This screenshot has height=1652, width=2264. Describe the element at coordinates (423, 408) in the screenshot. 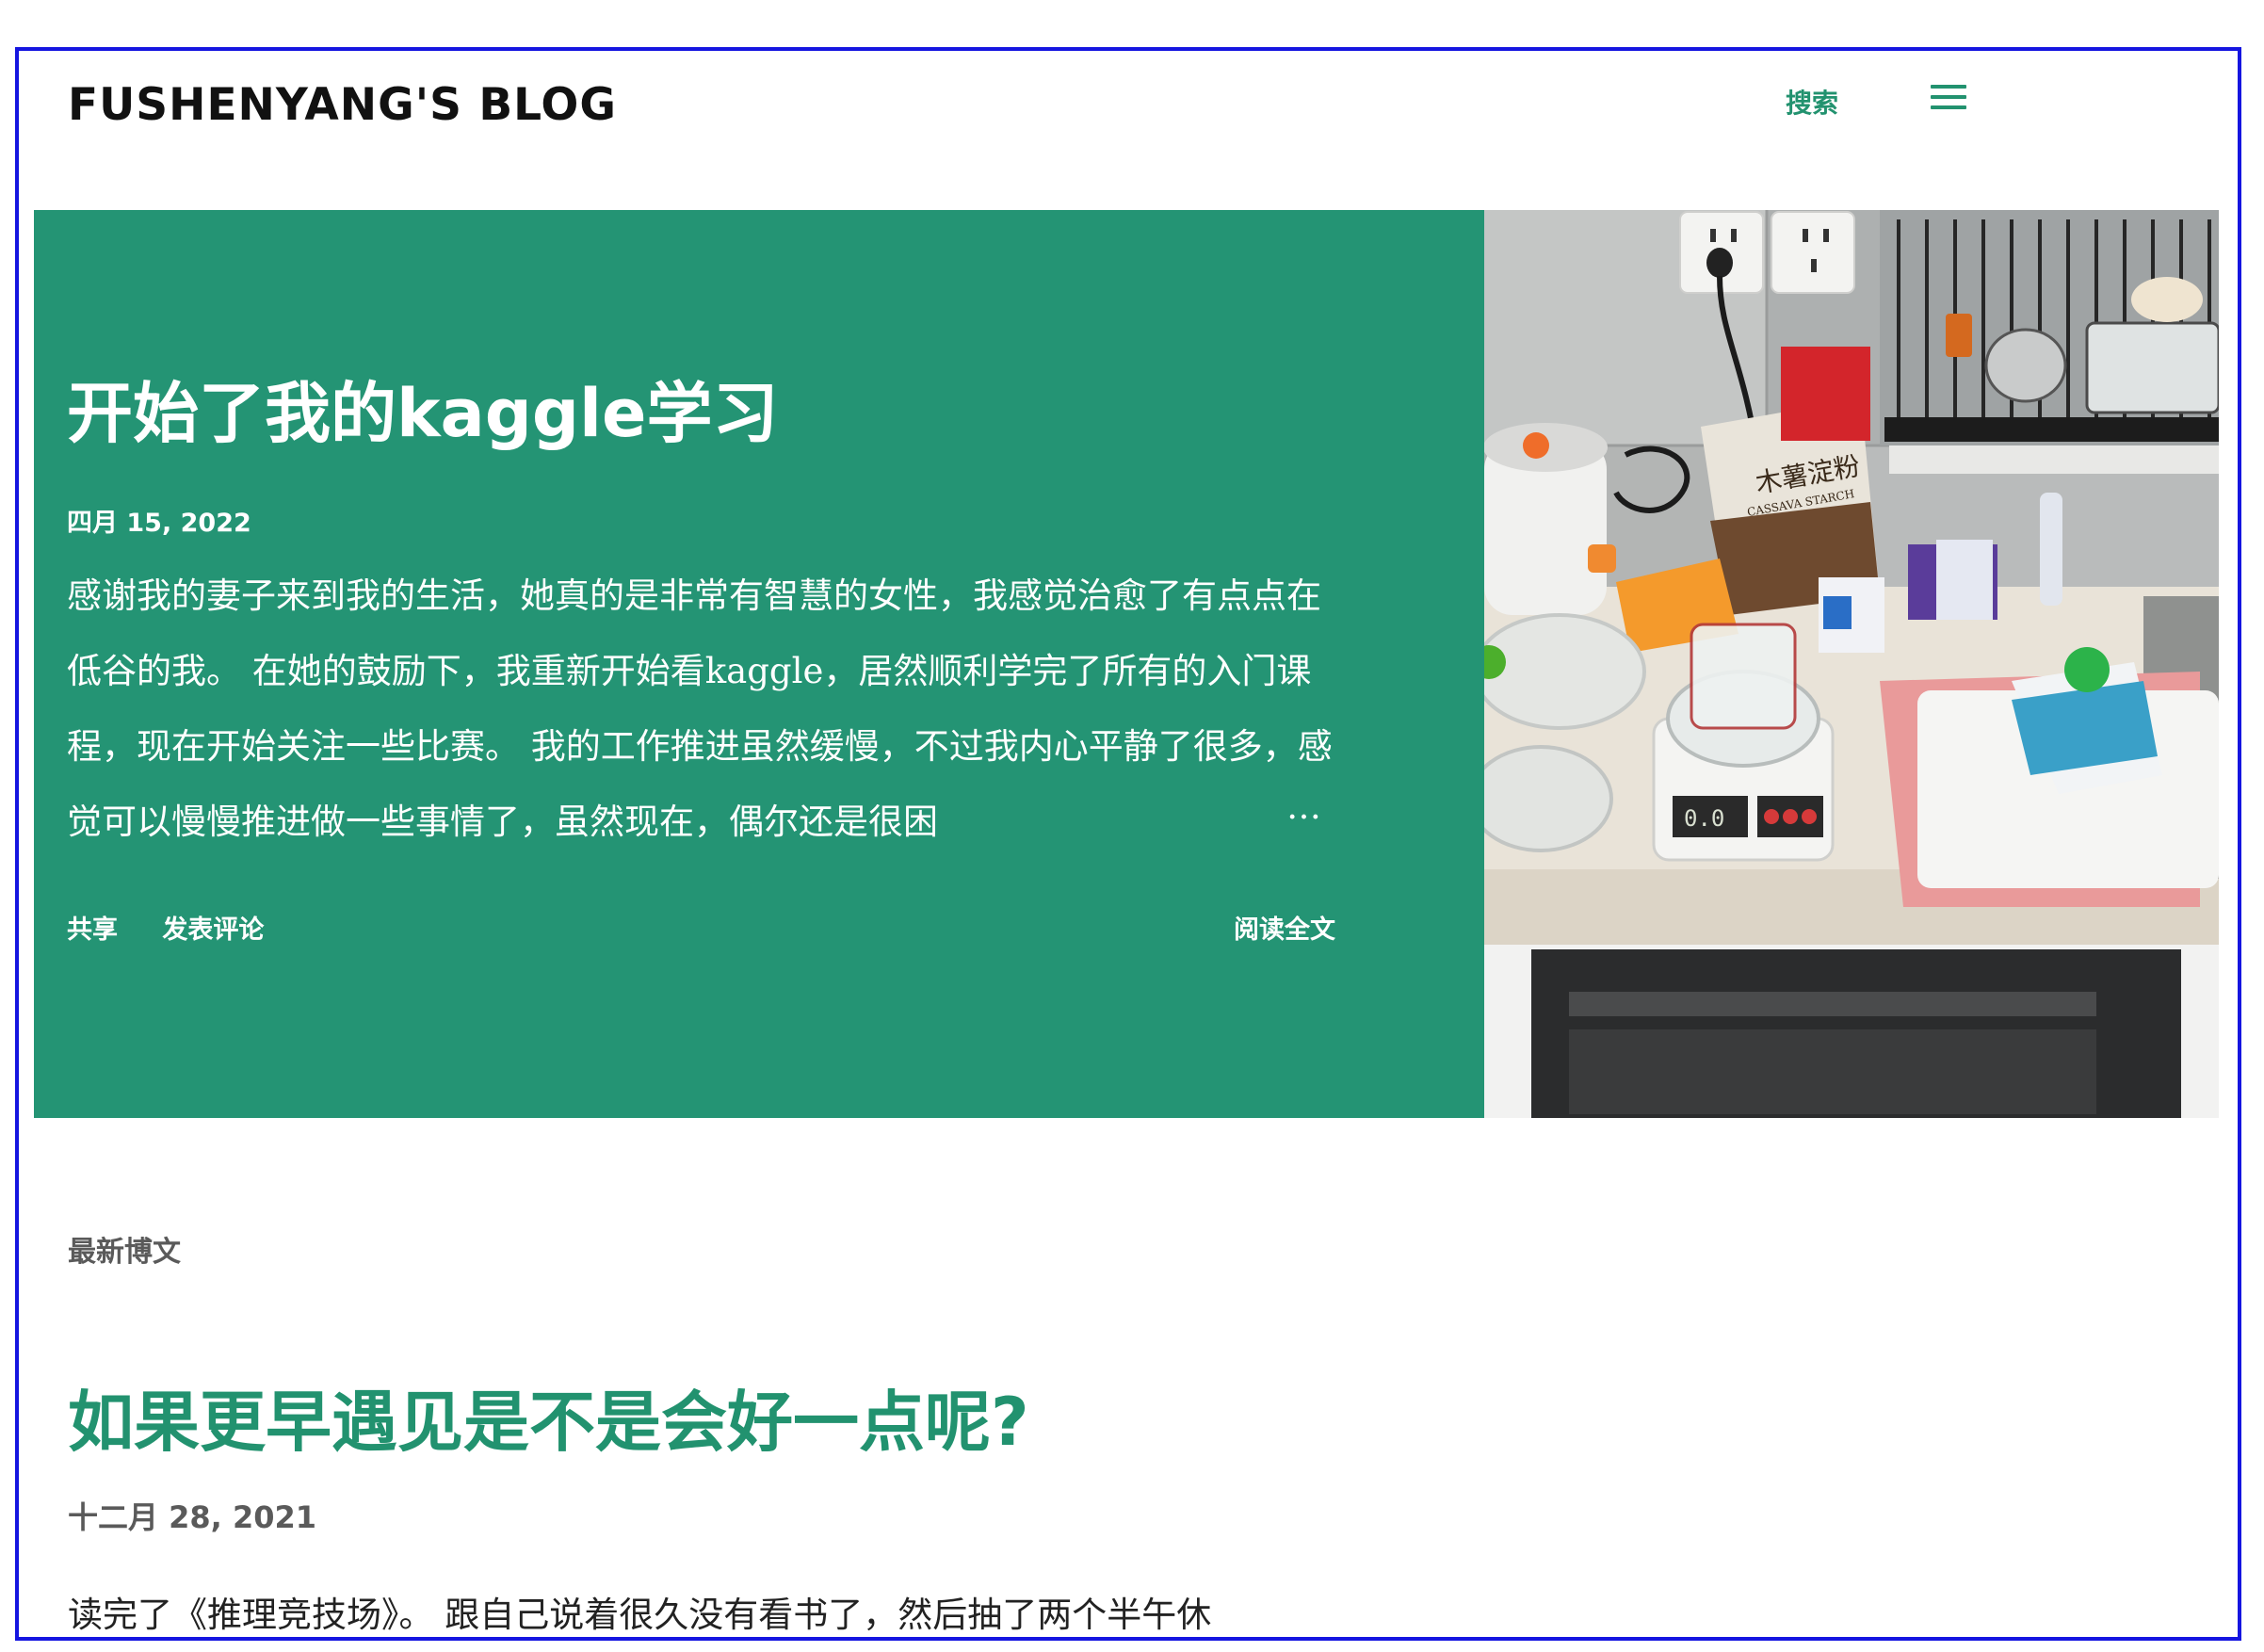

I see `featured-post-title: 开始了我的kaggle学习` at that location.